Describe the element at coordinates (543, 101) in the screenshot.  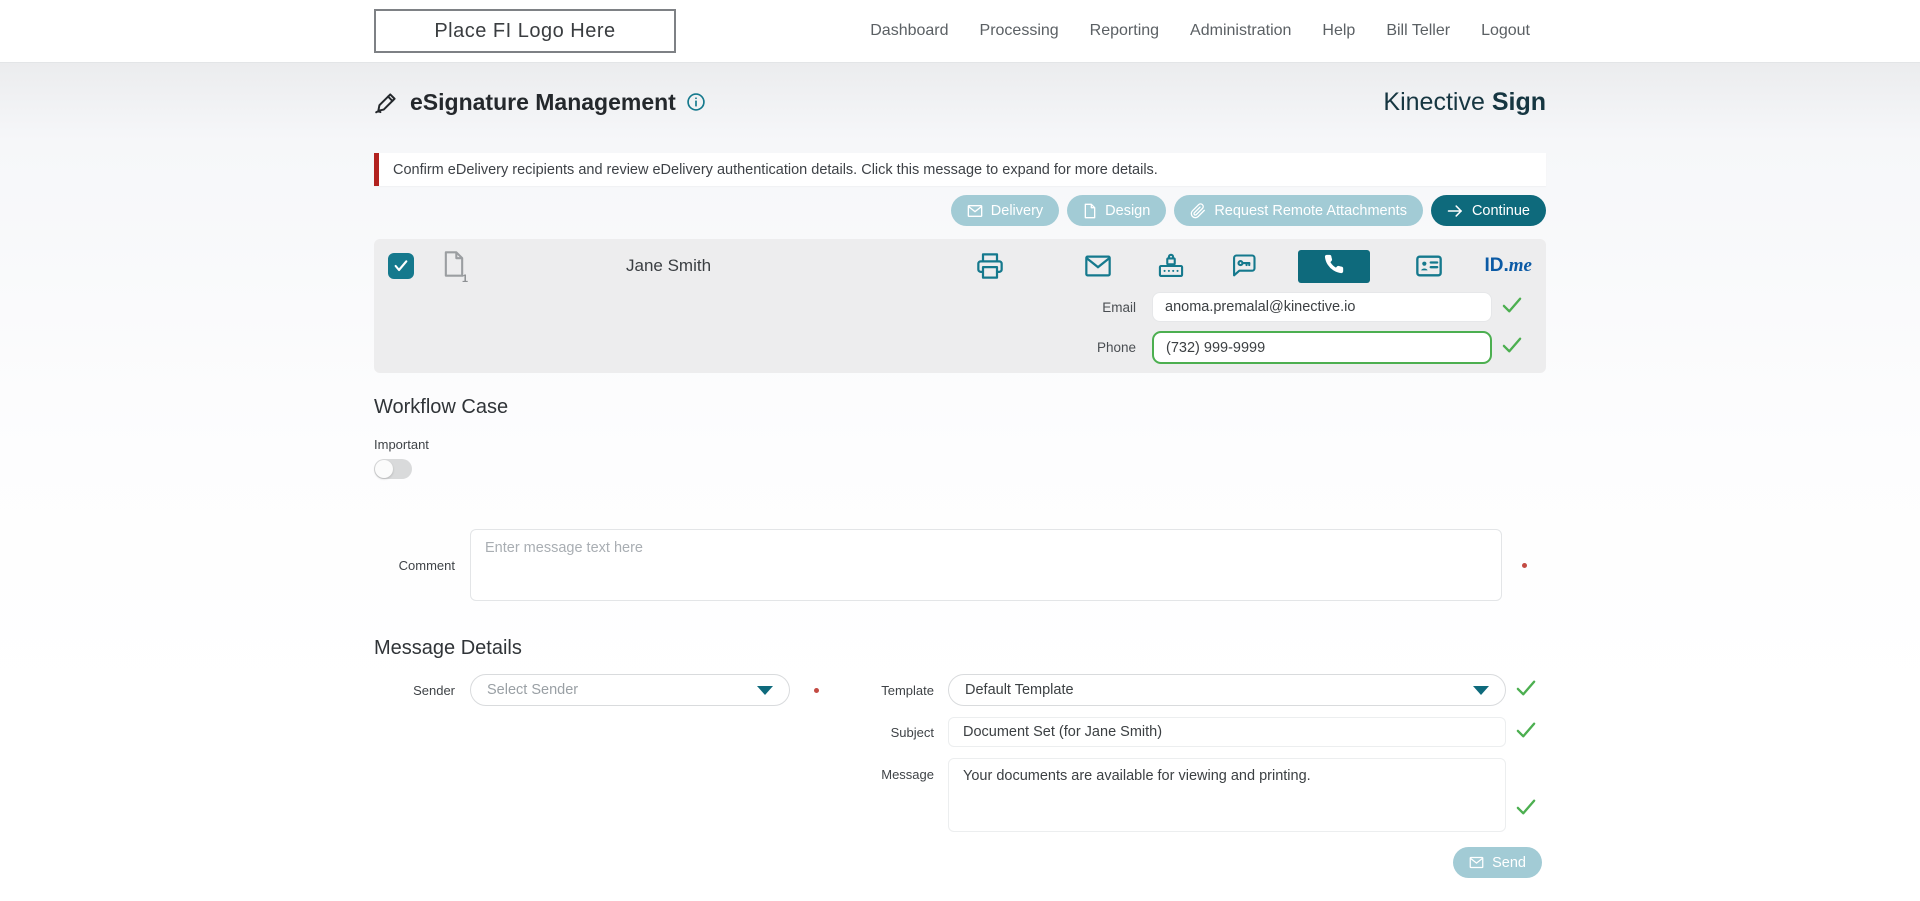
I see `page-title: eSignature Management` at that location.